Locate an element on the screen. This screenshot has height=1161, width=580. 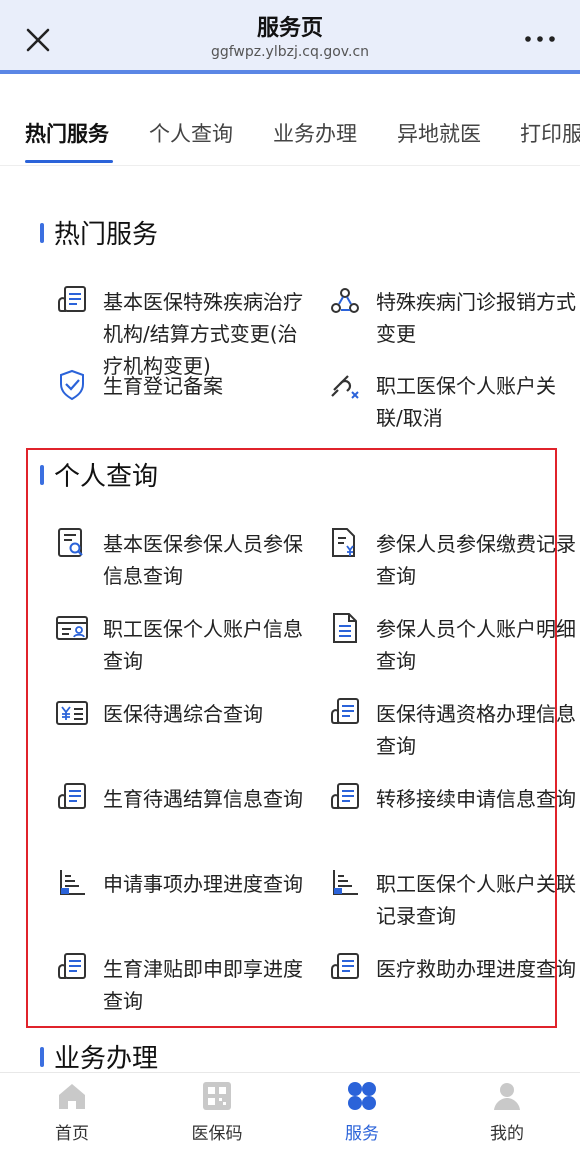
load-progress-bar is located at coordinates (290, 72).